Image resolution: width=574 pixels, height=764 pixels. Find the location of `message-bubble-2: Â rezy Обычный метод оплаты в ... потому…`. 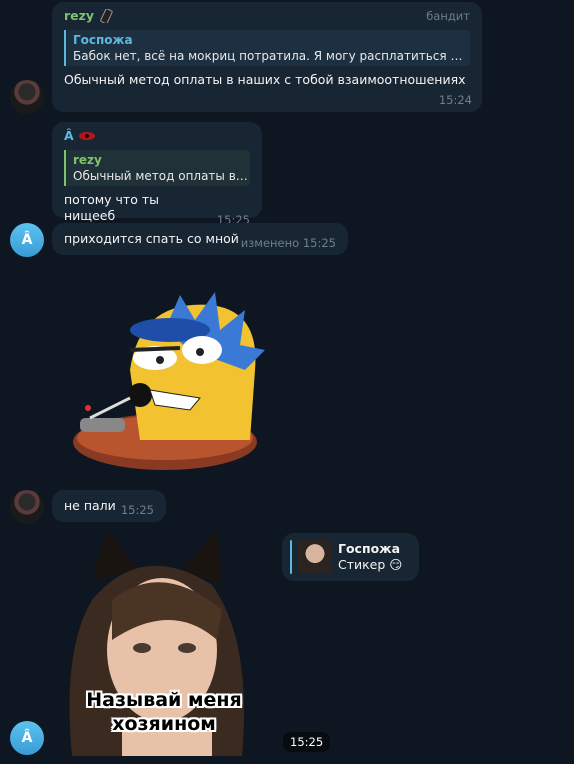

message-bubble-2: Â rezy Обычный метод оплаты в ... потому… is located at coordinates (157, 174).